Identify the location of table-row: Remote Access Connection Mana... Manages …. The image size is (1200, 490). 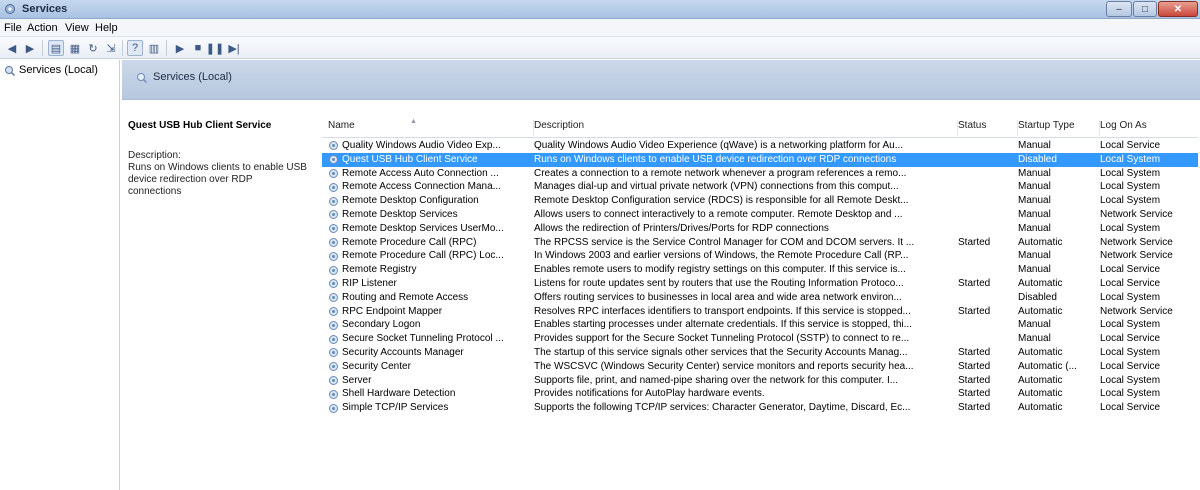
(760, 187).